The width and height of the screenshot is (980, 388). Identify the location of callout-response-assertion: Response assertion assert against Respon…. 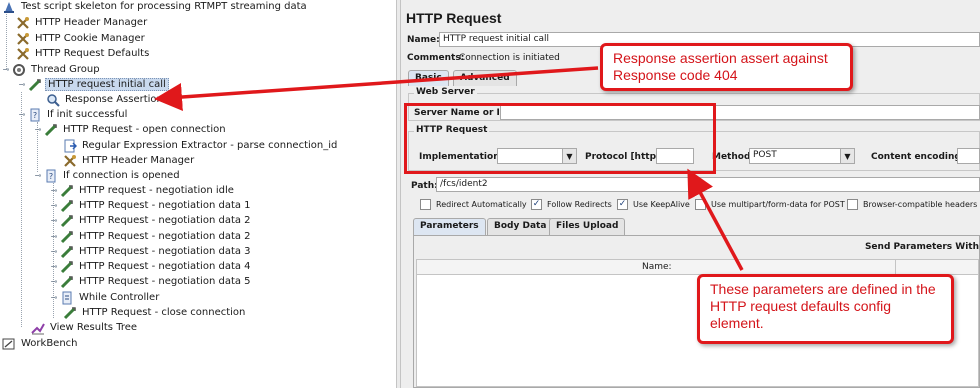
(726, 67).